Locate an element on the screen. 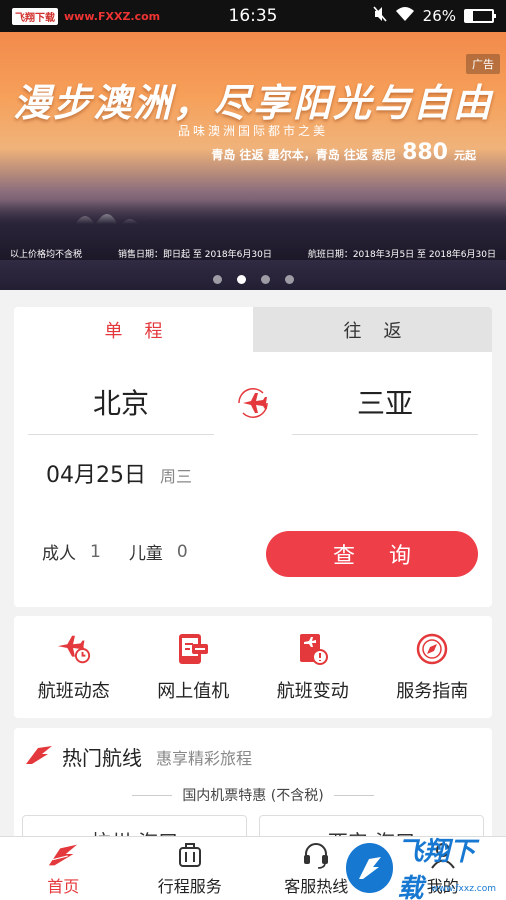 The height and width of the screenshot is (900, 506). child-label: 儿童 is located at coordinates (145, 554).